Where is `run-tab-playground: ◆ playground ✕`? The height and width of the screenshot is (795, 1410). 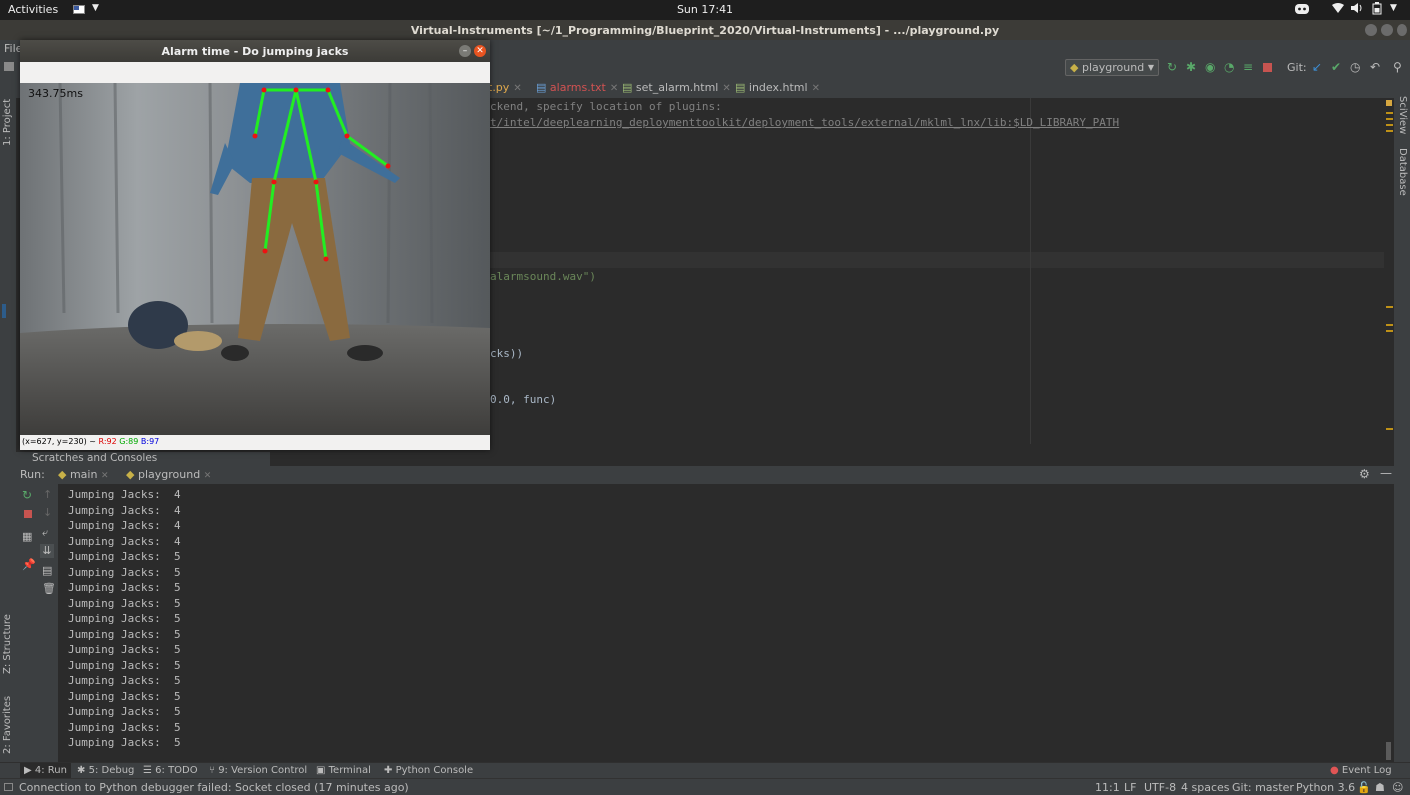
run-tab-playground: ◆ playground ✕ is located at coordinates (169, 476).